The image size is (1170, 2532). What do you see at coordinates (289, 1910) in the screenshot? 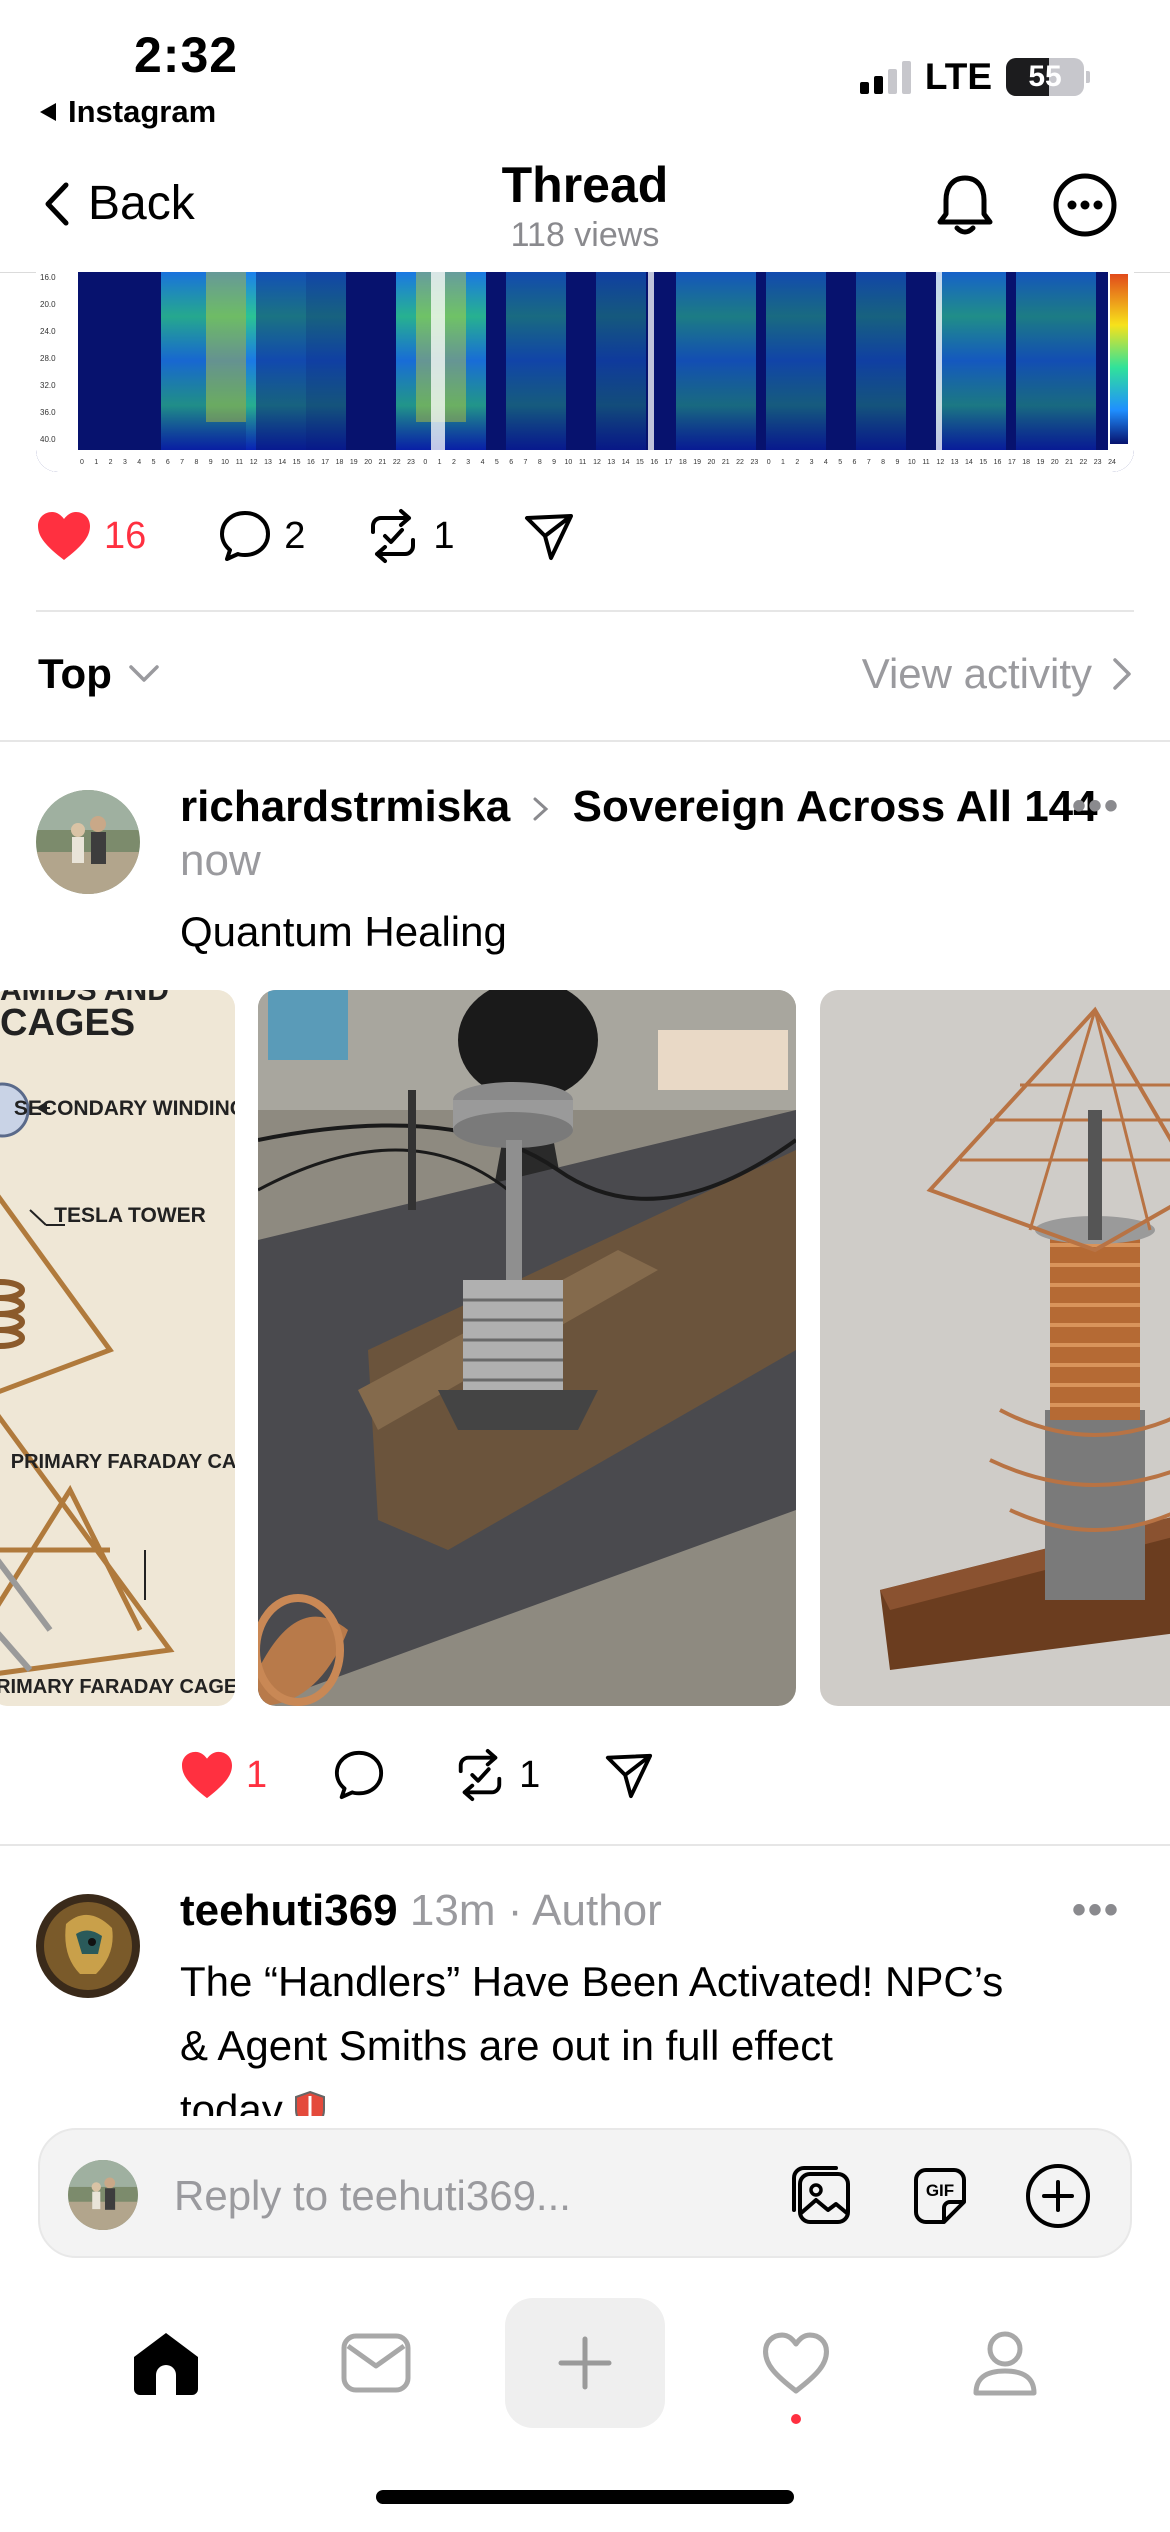
I see `username: teehuti369` at bounding box center [289, 1910].